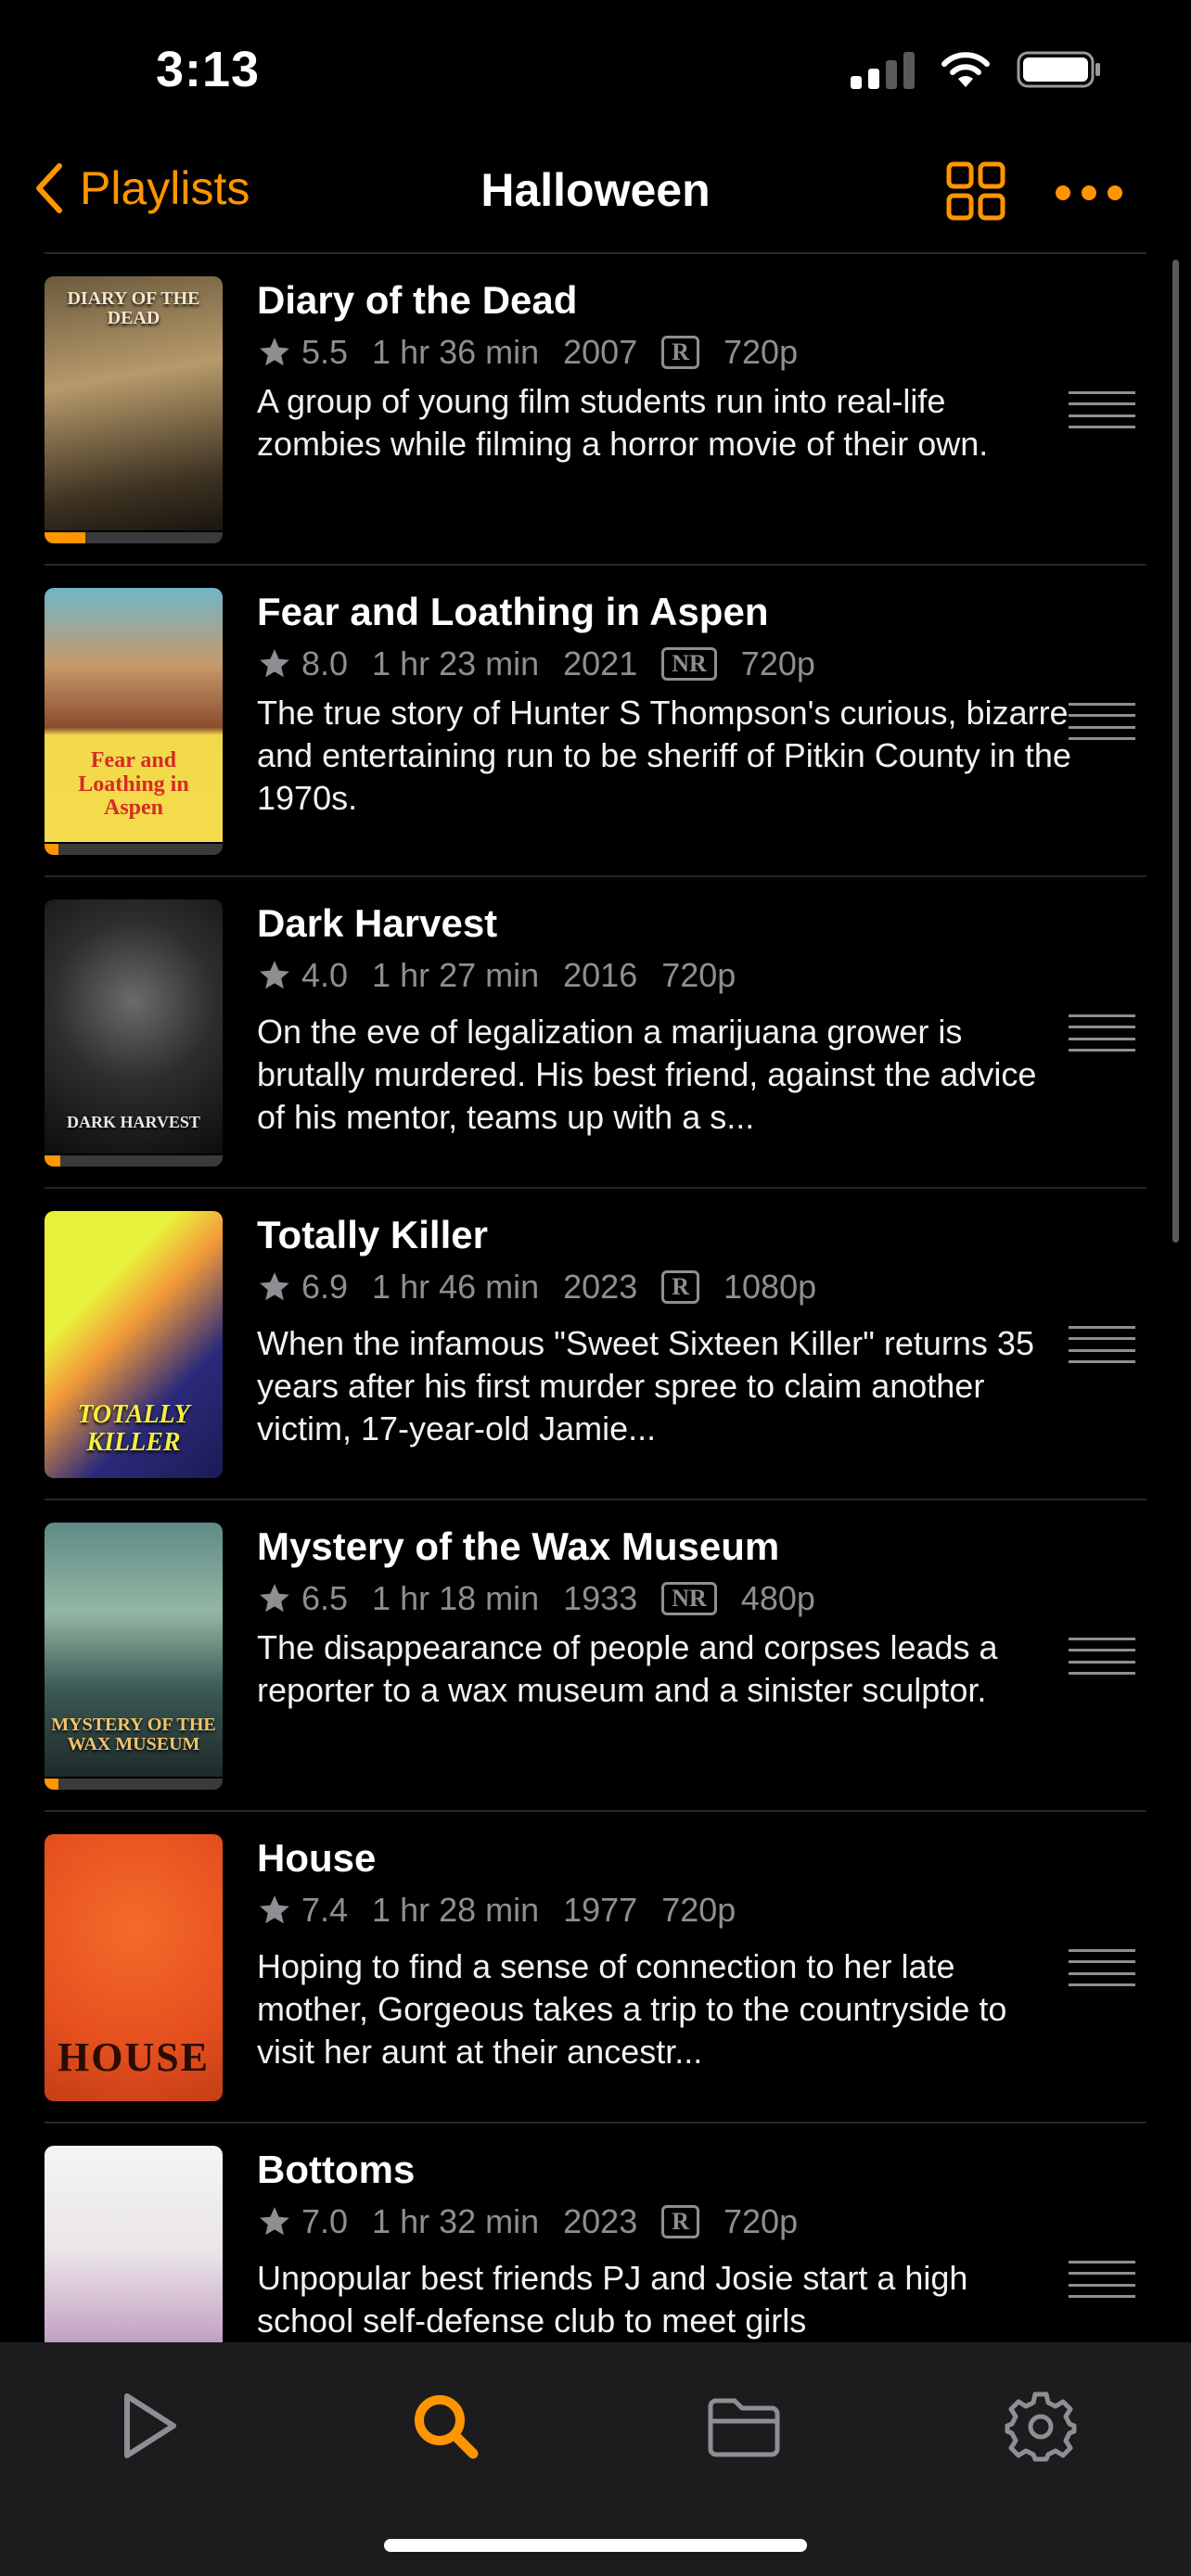 The width and height of the screenshot is (1191, 2576). I want to click on tab-search, so click(445, 2425).